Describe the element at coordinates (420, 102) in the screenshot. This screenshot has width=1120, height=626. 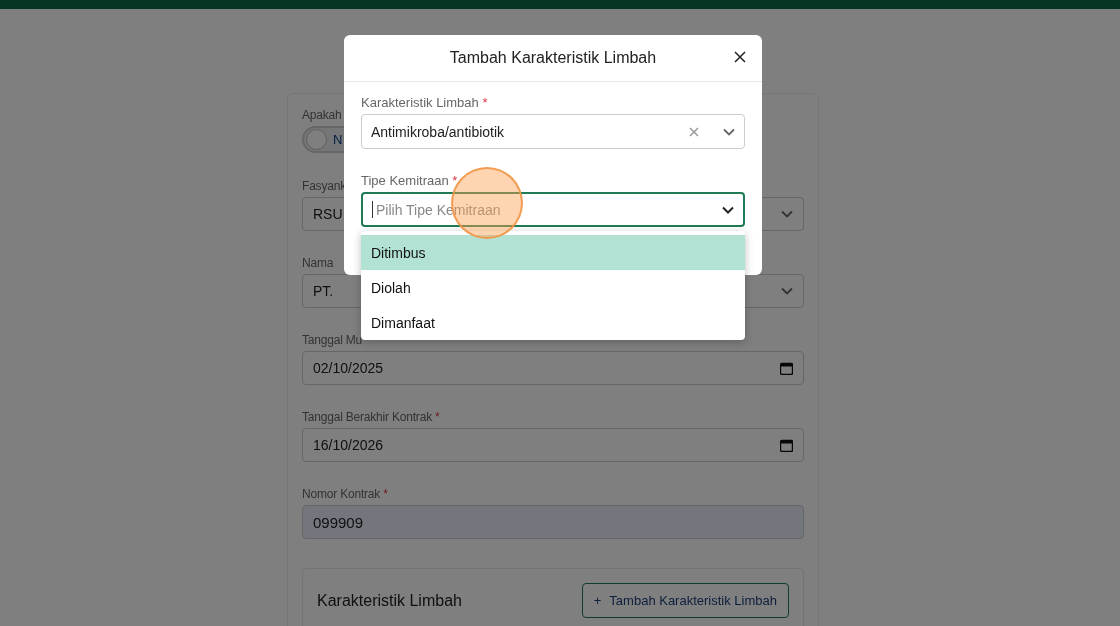
I see `field-label: Karakteristik Limbah` at that location.